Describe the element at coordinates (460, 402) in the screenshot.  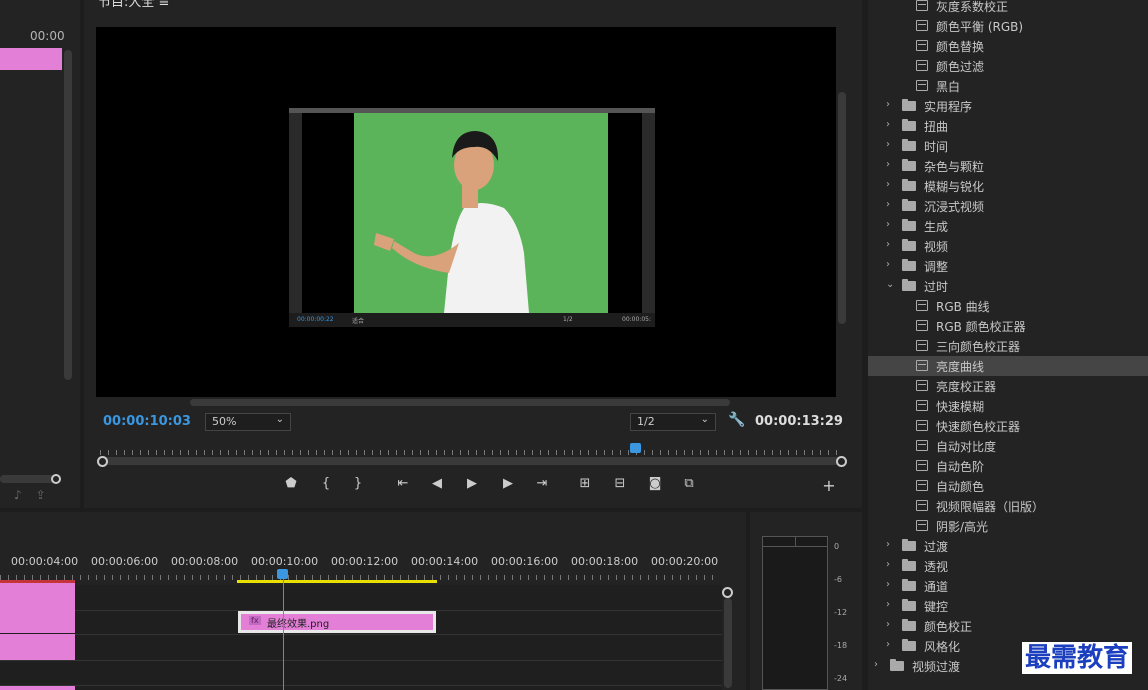
I see `monitor-horizontal-scrollbar` at that location.